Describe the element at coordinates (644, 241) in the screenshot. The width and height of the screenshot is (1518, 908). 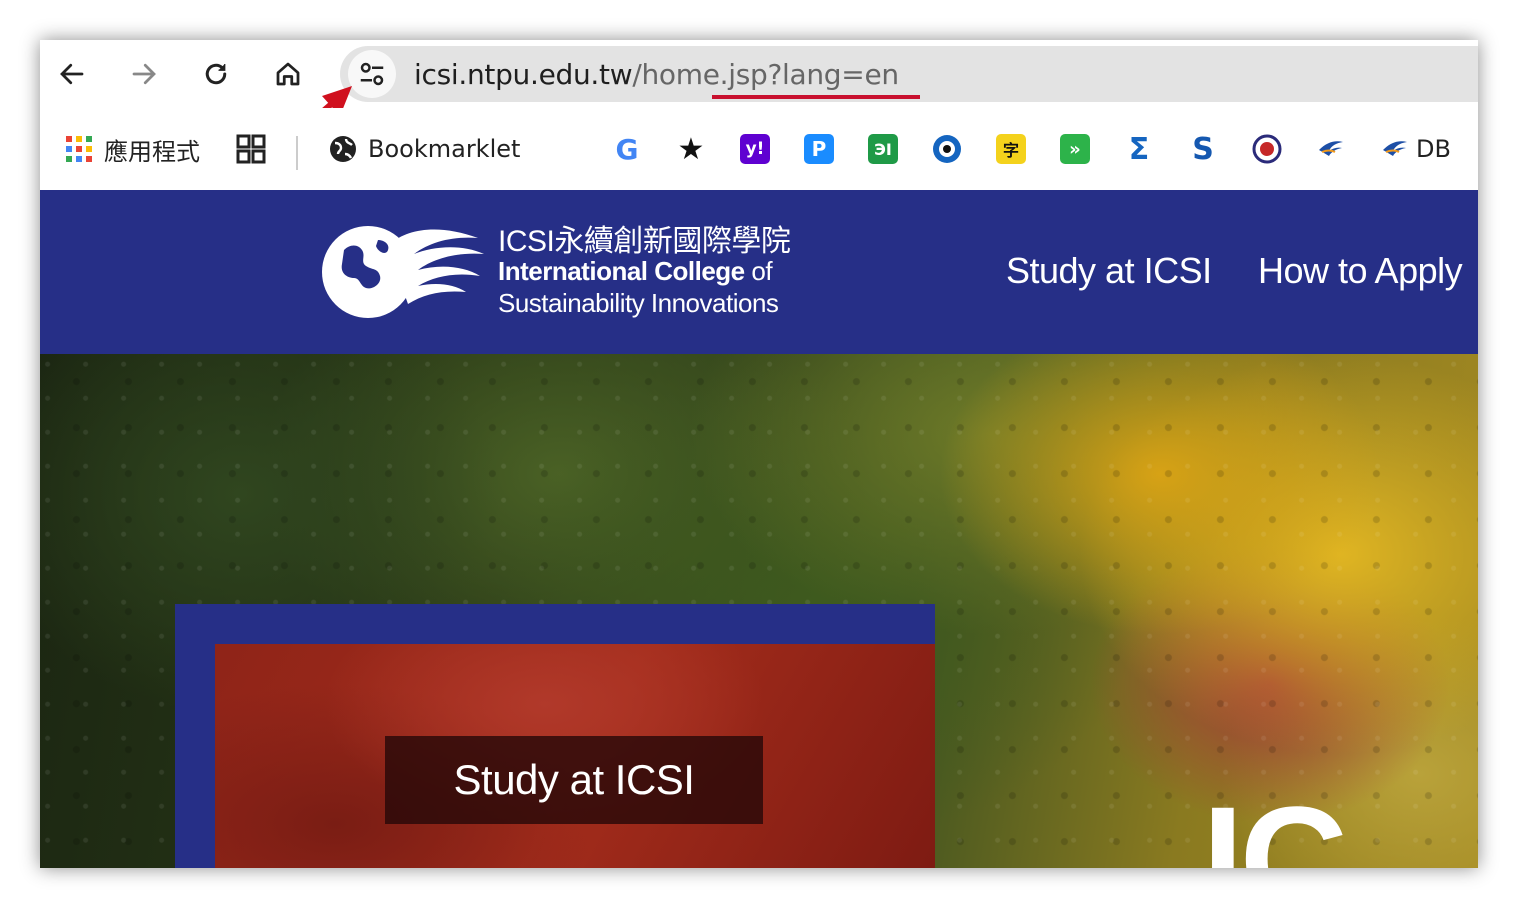
I see `logo-title: ICSI永續創新國際學院` at that location.